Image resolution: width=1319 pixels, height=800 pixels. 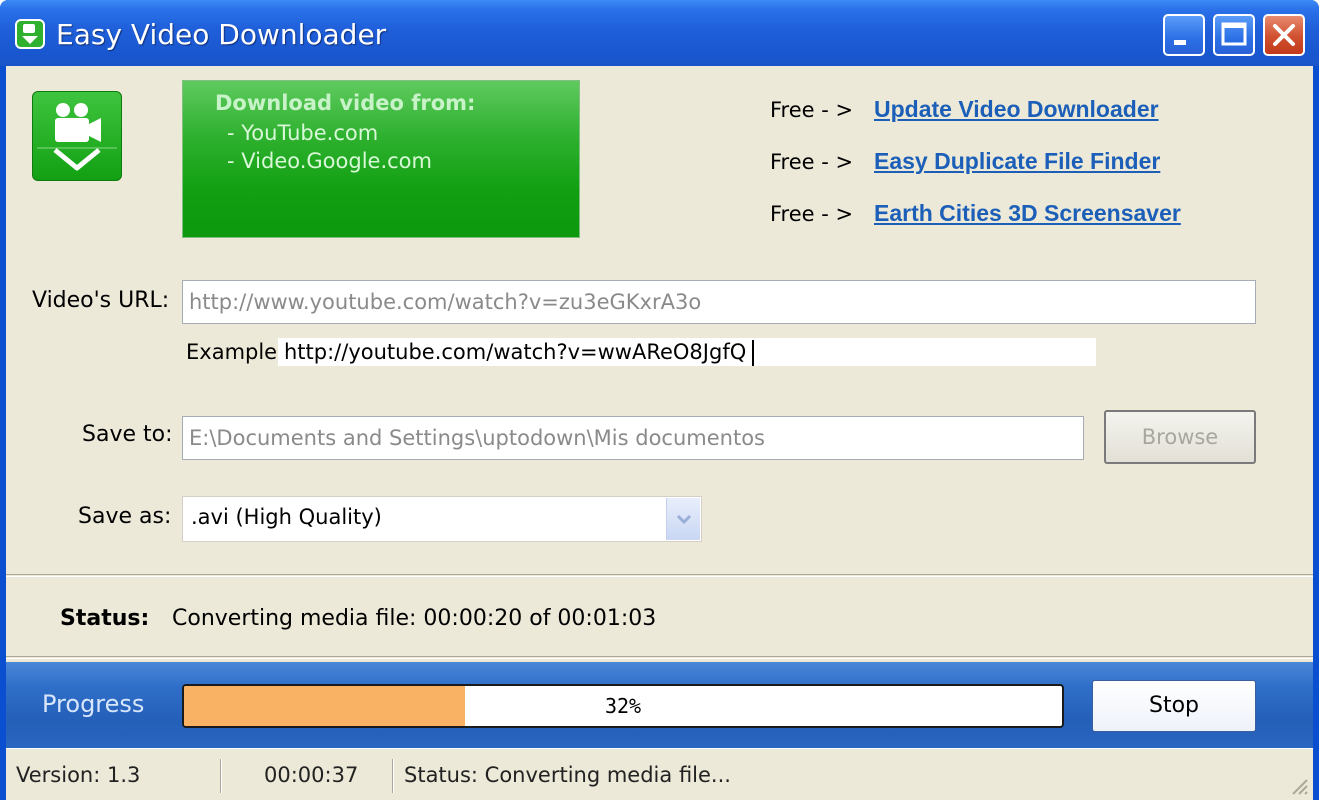 What do you see at coordinates (1180, 437) in the screenshot?
I see `browse-button: Browse` at bounding box center [1180, 437].